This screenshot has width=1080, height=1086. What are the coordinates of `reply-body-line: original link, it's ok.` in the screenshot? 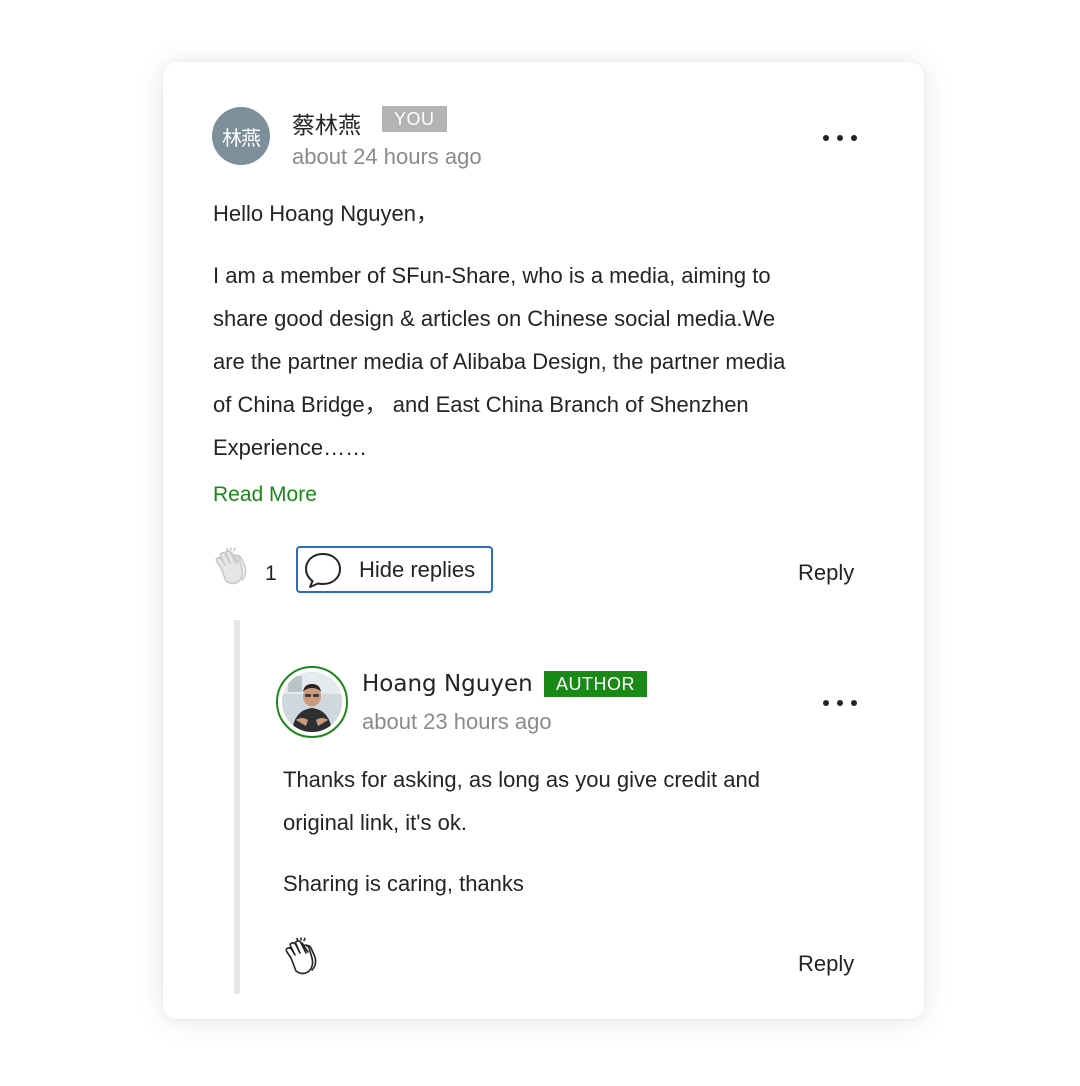 It's located at (375, 822).